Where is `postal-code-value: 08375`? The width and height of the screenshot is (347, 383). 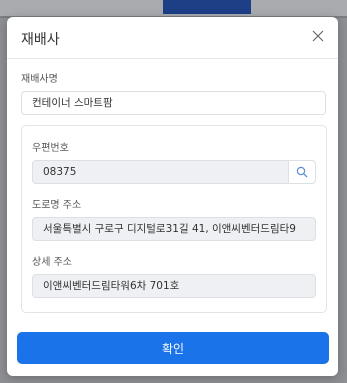
postal-code-value: 08375 is located at coordinates (60, 172).